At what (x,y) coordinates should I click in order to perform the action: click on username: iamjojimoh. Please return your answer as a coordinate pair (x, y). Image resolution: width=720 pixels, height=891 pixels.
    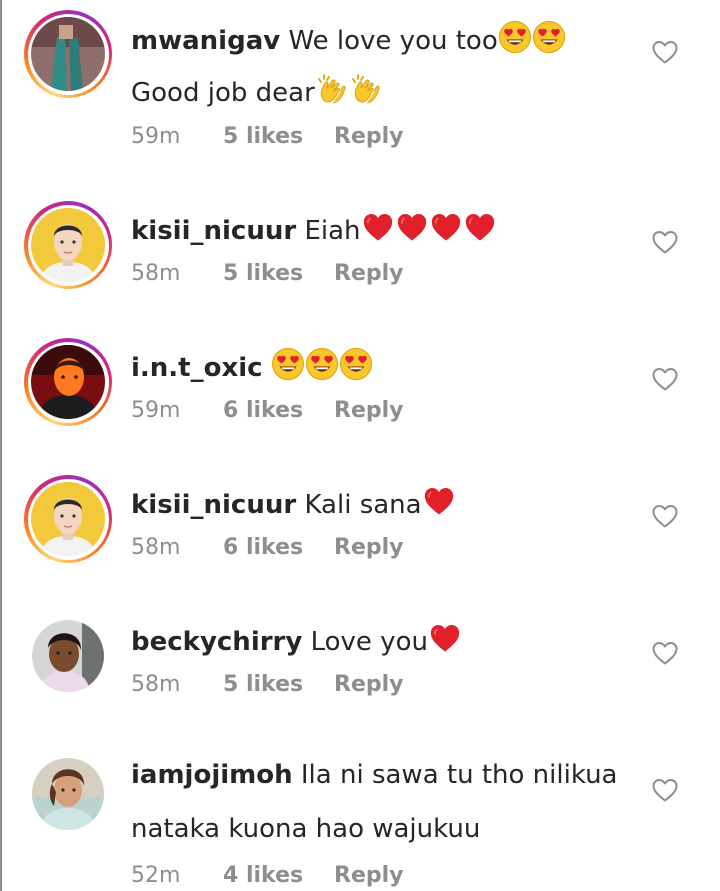
    Looking at the image, I should click on (212, 775).